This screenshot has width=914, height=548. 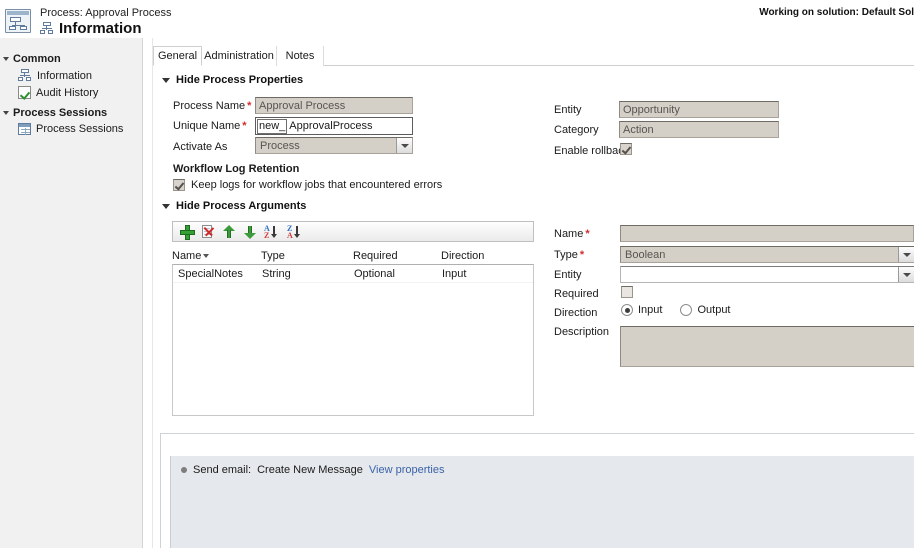 I want to click on argument-description-label: Description, so click(x=582, y=332).